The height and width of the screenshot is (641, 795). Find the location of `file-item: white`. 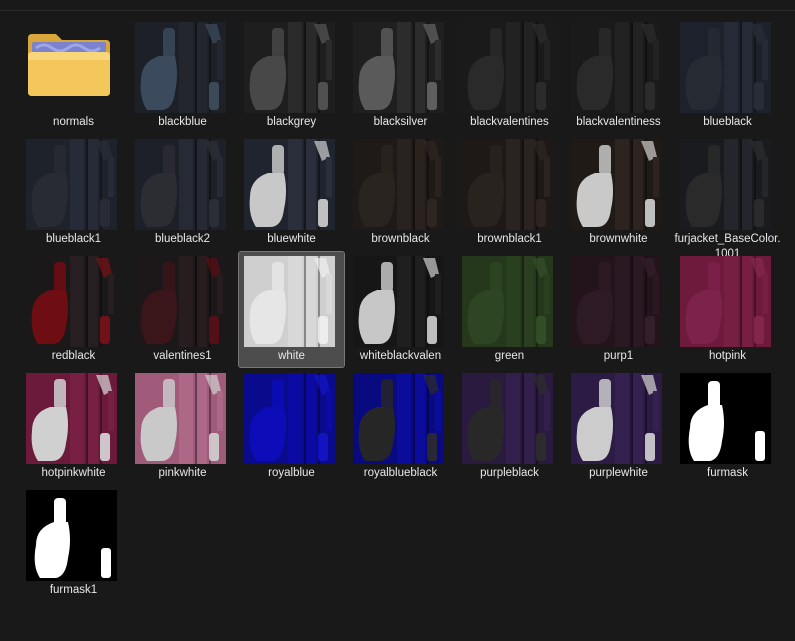

file-item: white is located at coordinates (291, 309).